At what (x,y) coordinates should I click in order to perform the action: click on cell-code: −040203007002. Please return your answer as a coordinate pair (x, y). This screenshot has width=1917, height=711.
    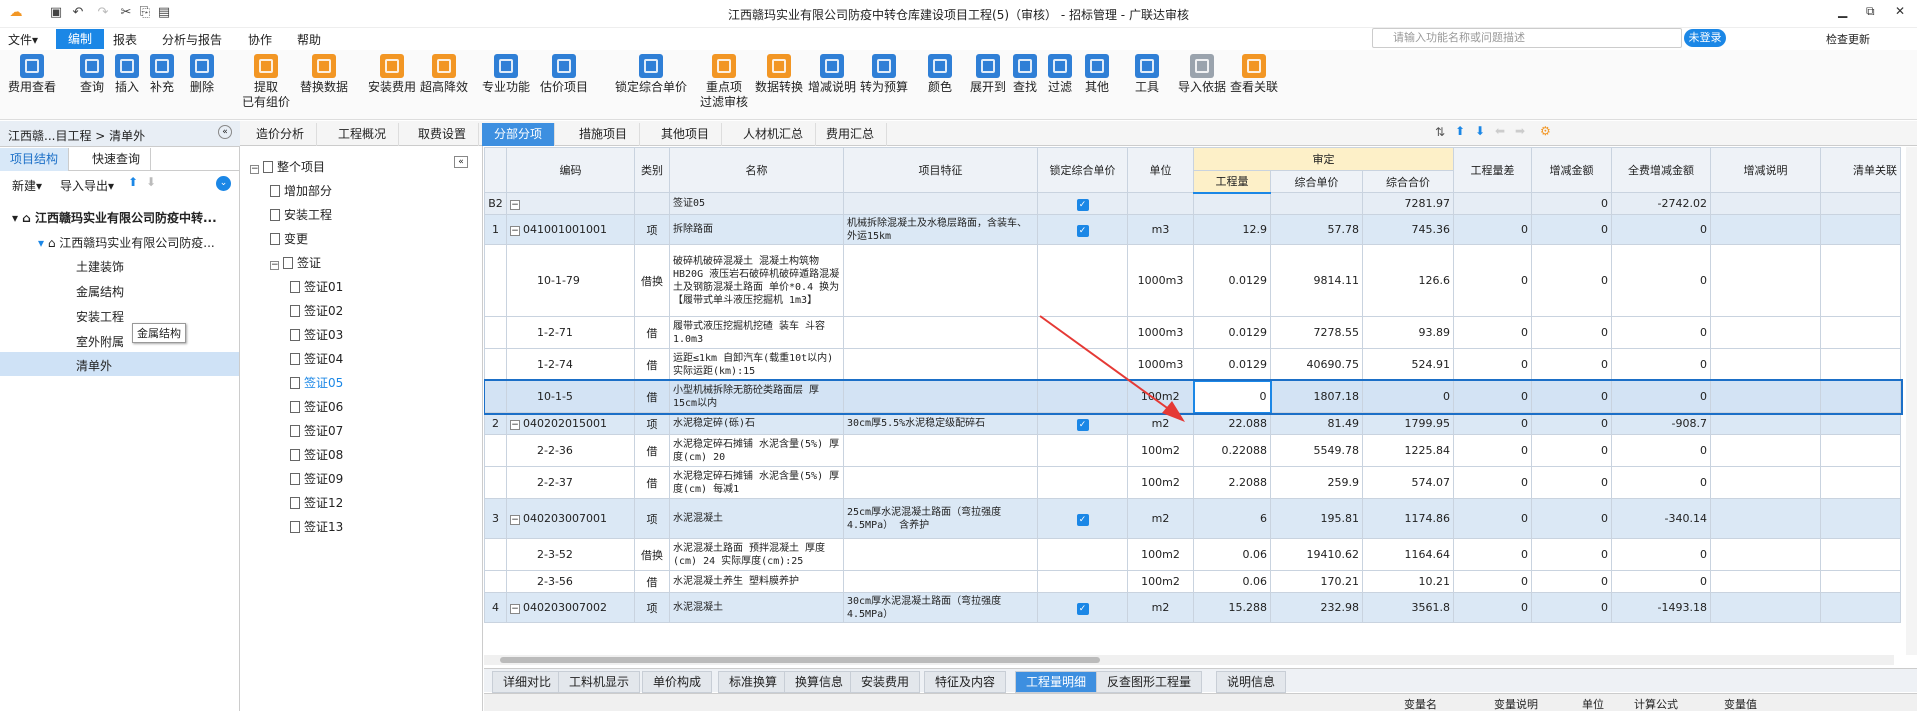
    Looking at the image, I should click on (570, 607).